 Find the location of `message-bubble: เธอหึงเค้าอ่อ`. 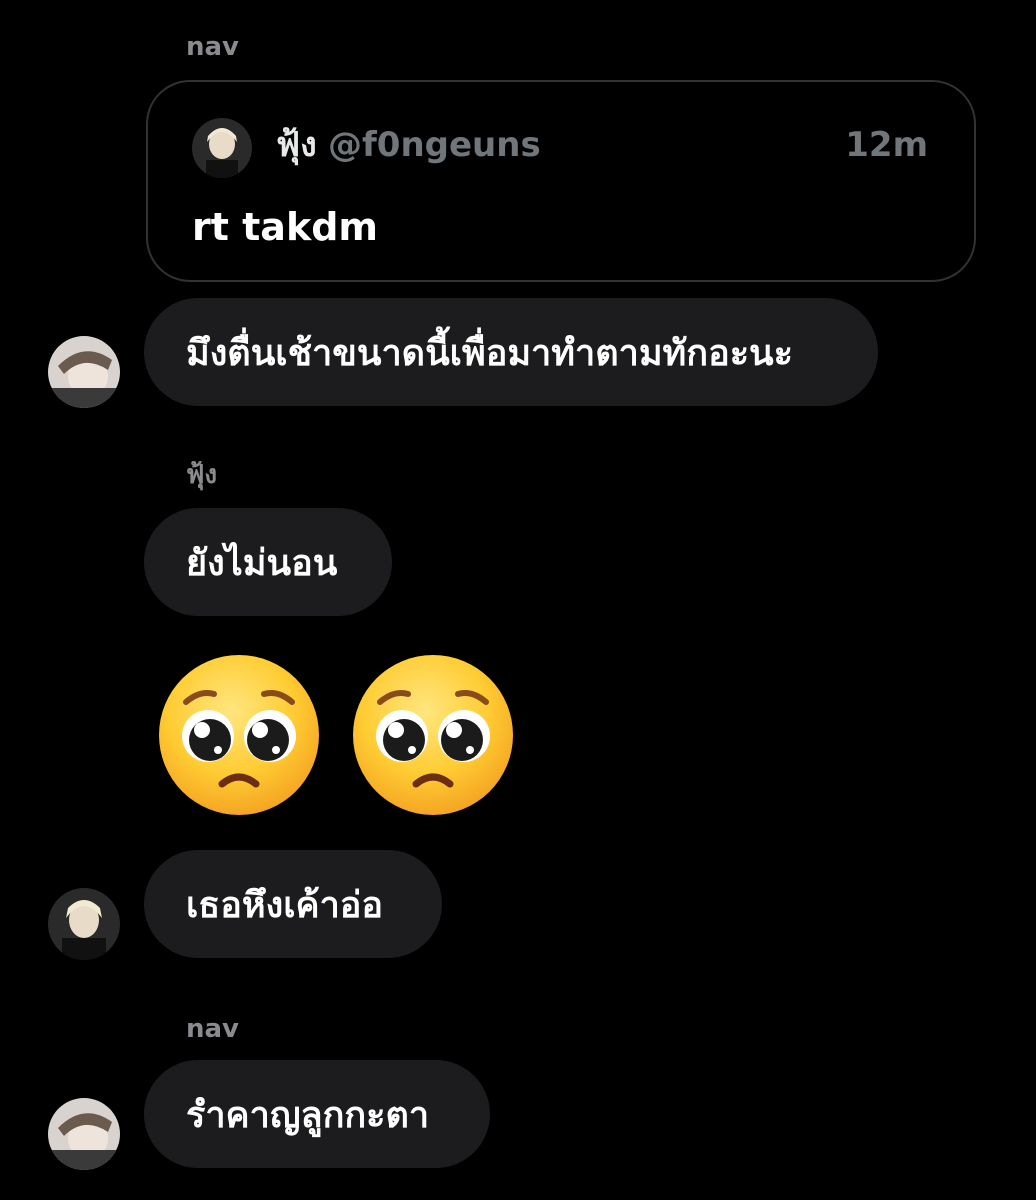

message-bubble: เธอหึงเค้าอ่อ is located at coordinates (293, 904).